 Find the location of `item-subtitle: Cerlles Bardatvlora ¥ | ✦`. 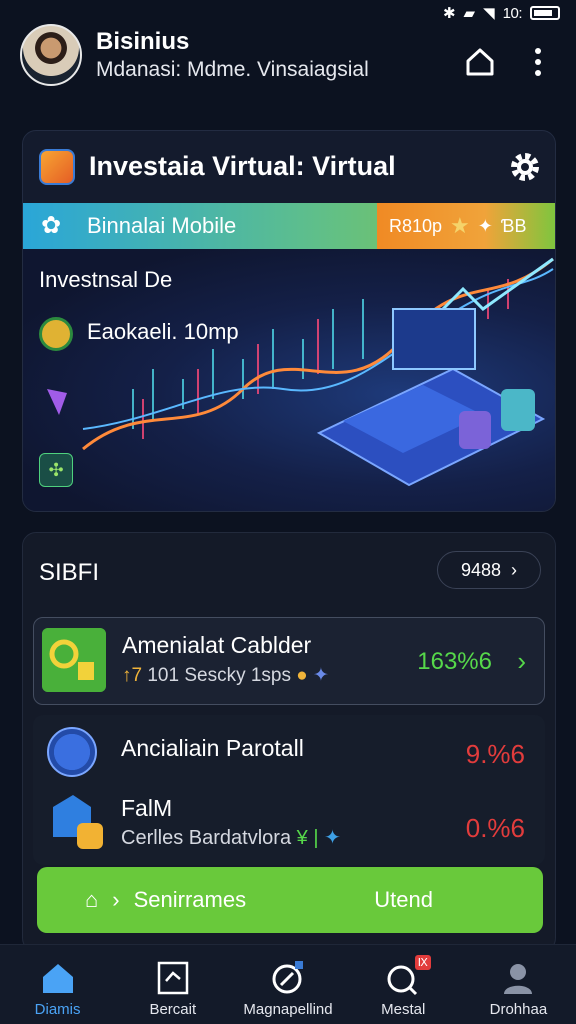

item-subtitle: Cerlles Bardatvlora ¥ | ✦ is located at coordinates (231, 837).